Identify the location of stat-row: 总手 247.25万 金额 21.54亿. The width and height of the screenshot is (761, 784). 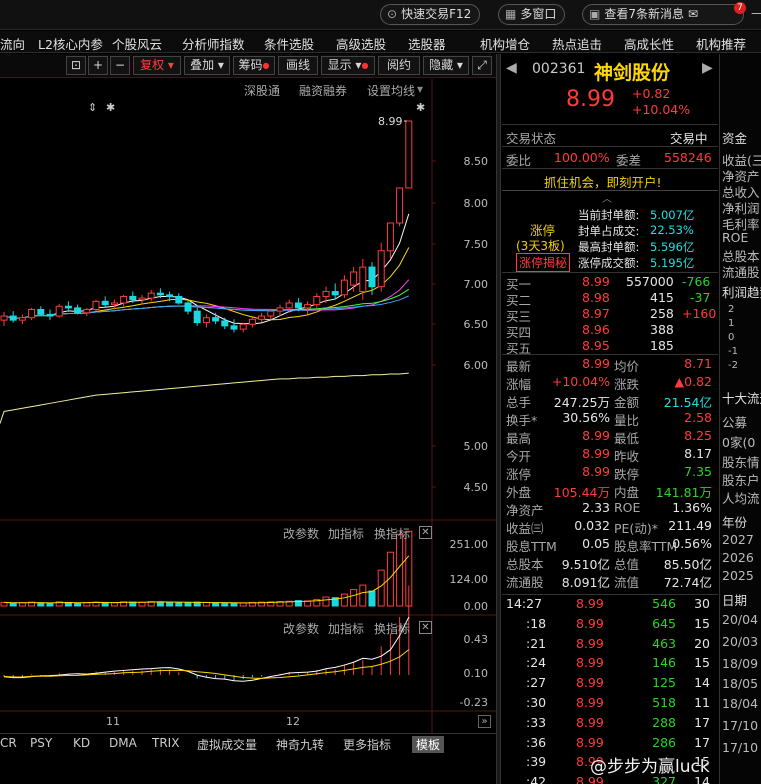
(610, 401).